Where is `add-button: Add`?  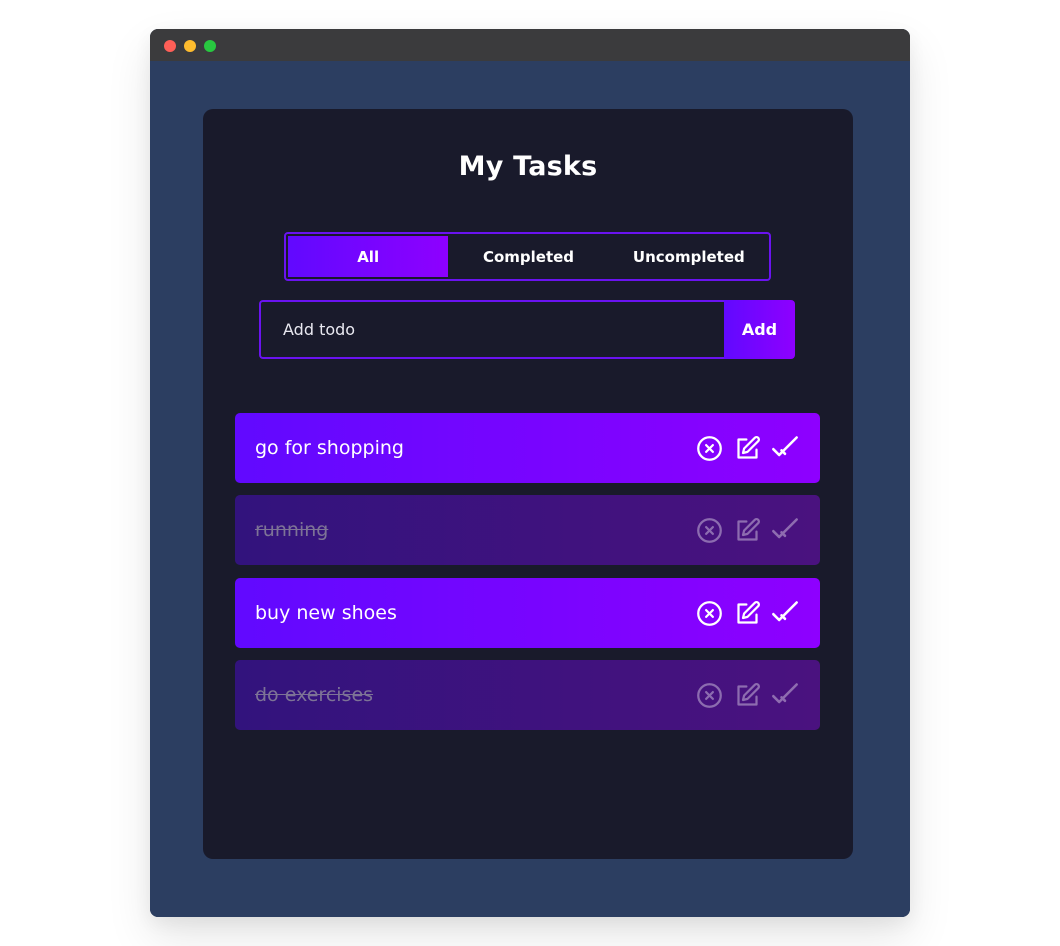
add-button: Add is located at coordinates (759, 329).